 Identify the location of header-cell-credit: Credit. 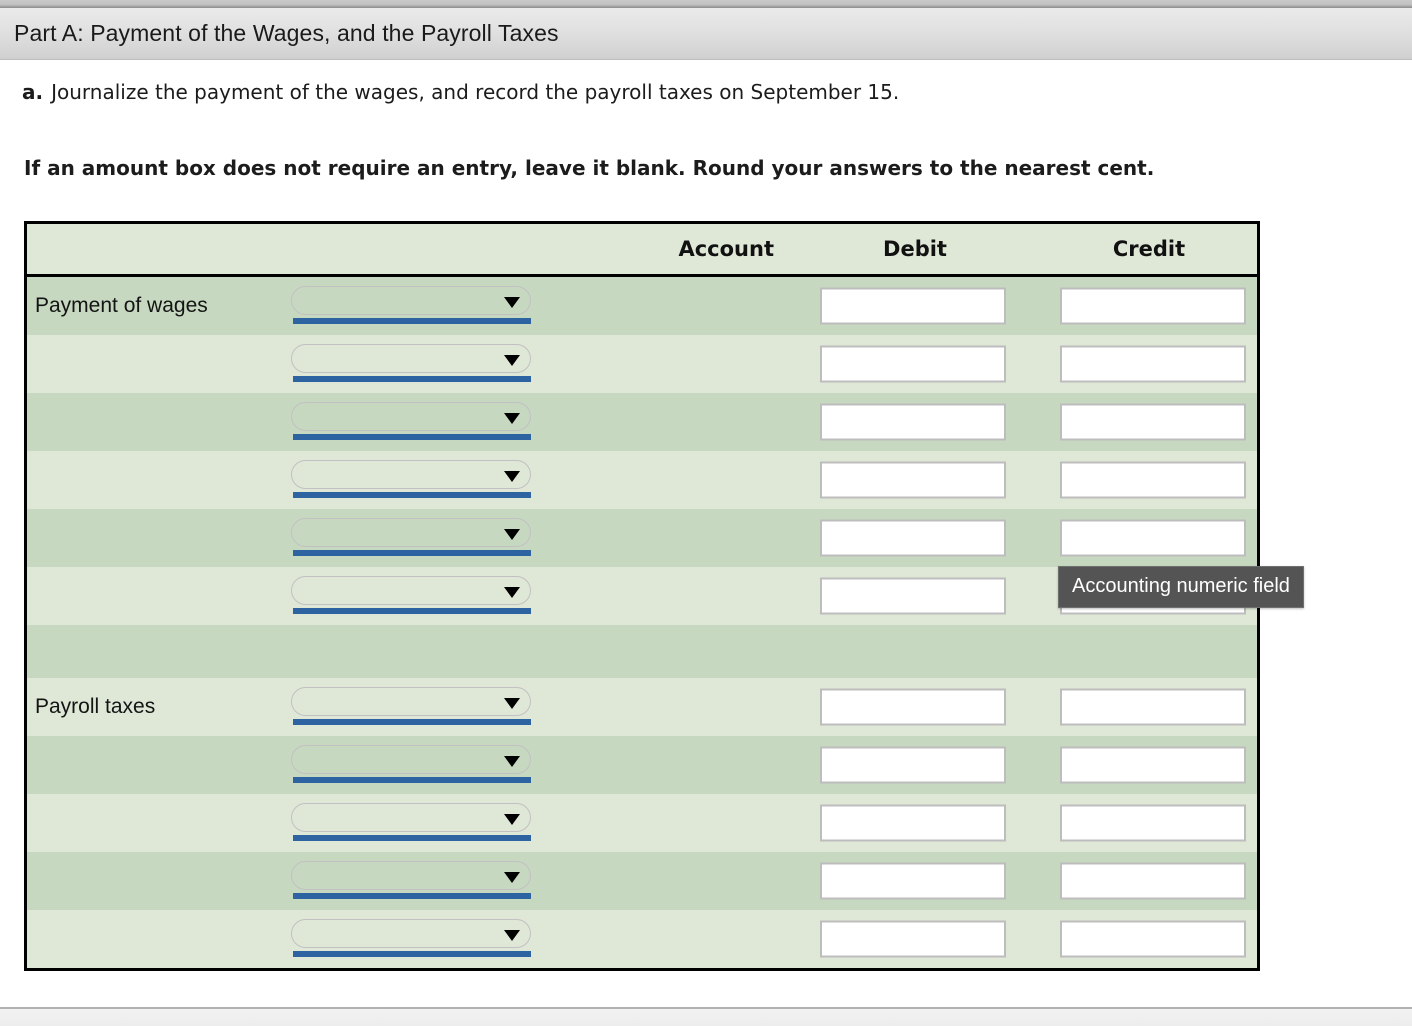
(1149, 249).